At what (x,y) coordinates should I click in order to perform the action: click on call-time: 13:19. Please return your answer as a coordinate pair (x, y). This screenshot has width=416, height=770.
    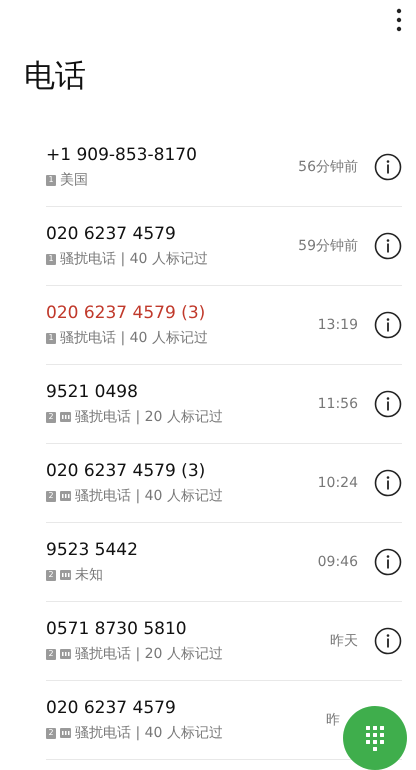
    Looking at the image, I should click on (338, 325).